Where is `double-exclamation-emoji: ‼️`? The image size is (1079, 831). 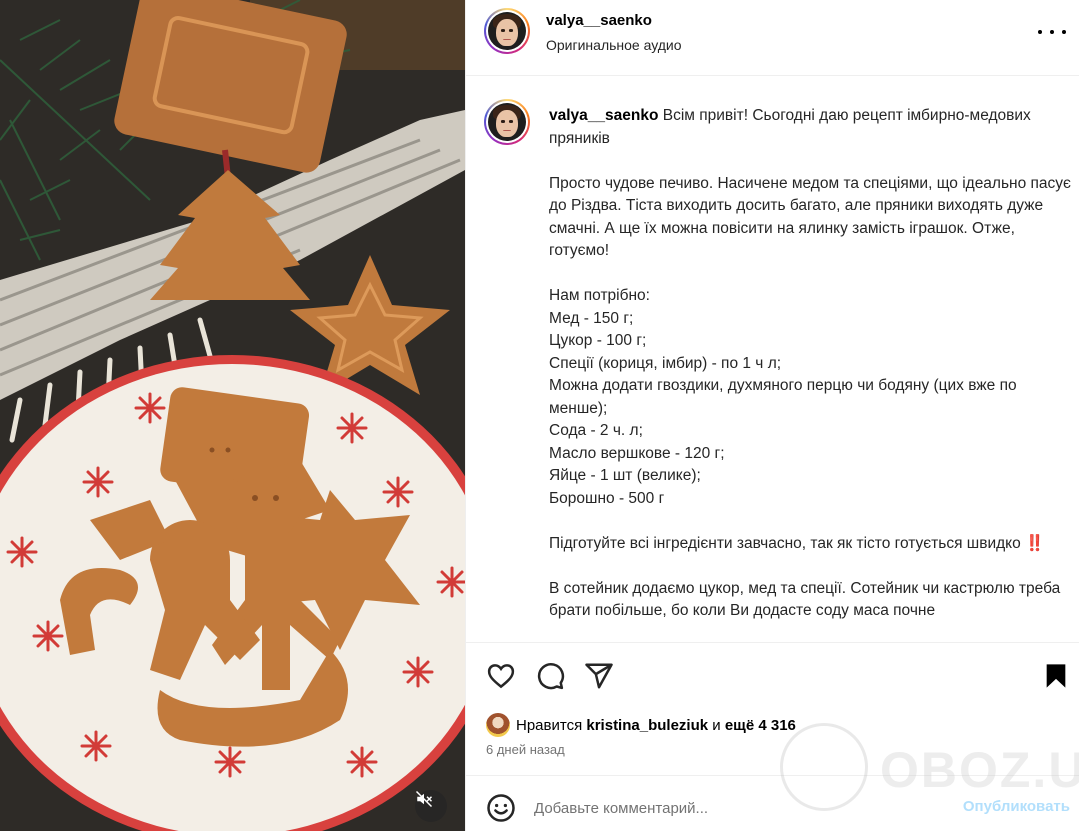 double-exclamation-emoji: ‼️ is located at coordinates (1034, 543).